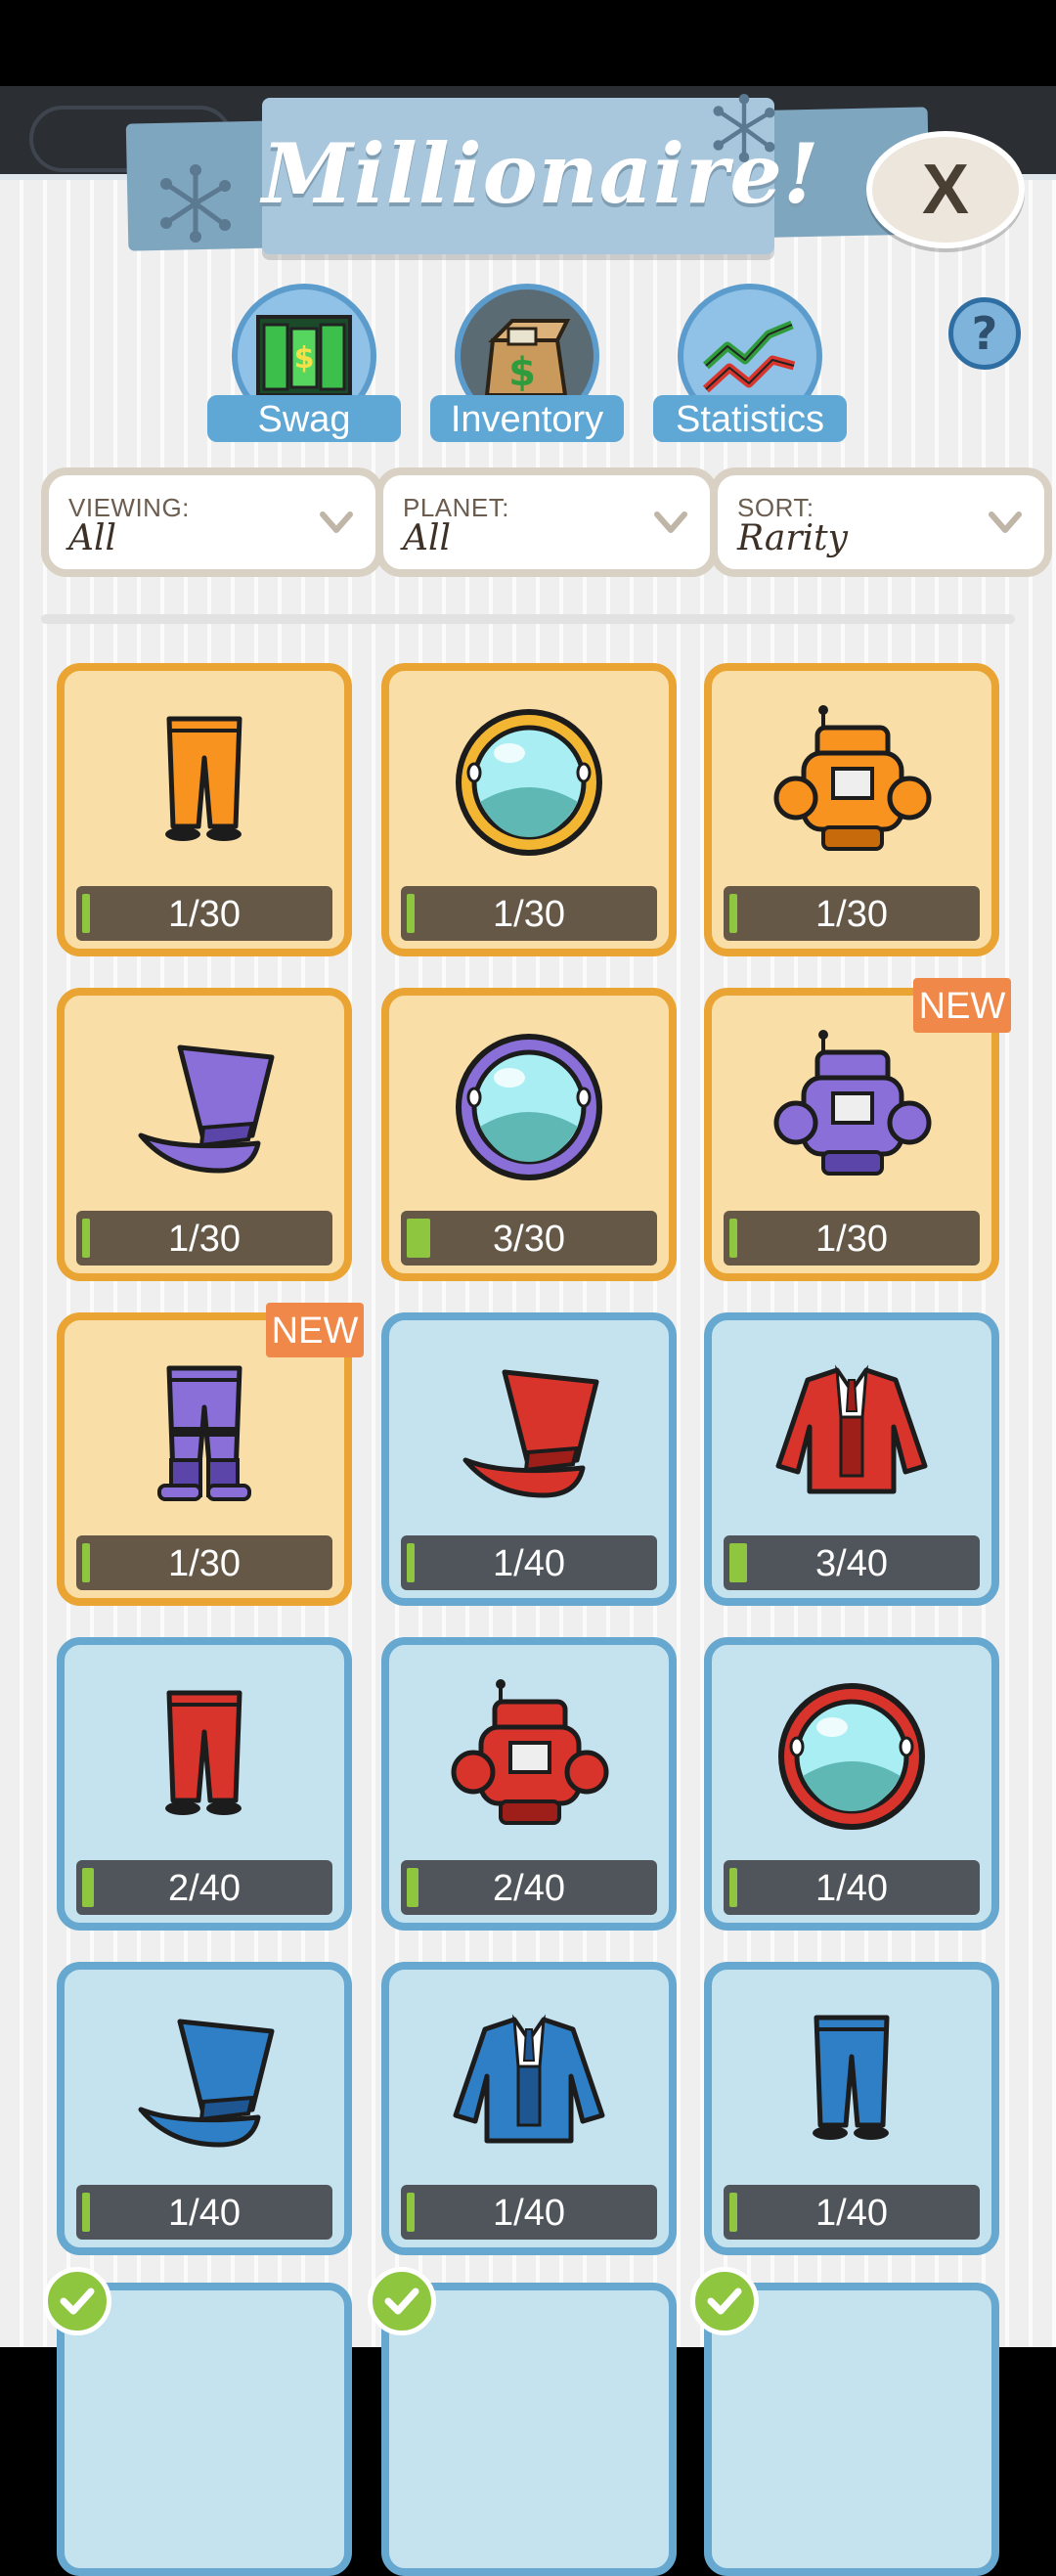 Image resolution: width=1056 pixels, height=2576 pixels. I want to click on purple-robot-suit-icon, so click(851, 1107).